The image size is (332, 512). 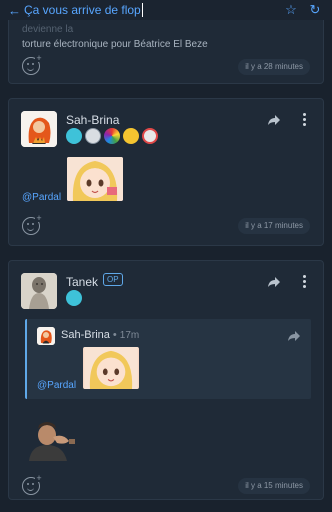 I want to click on rainbow-badge-icon, so click(x=112, y=136).